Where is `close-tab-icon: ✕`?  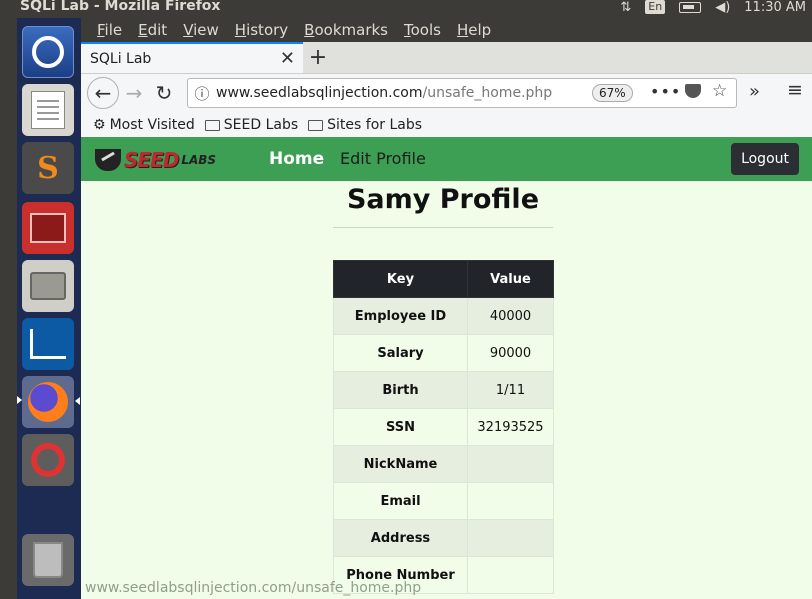 close-tab-icon: ✕ is located at coordinates (287, 58).